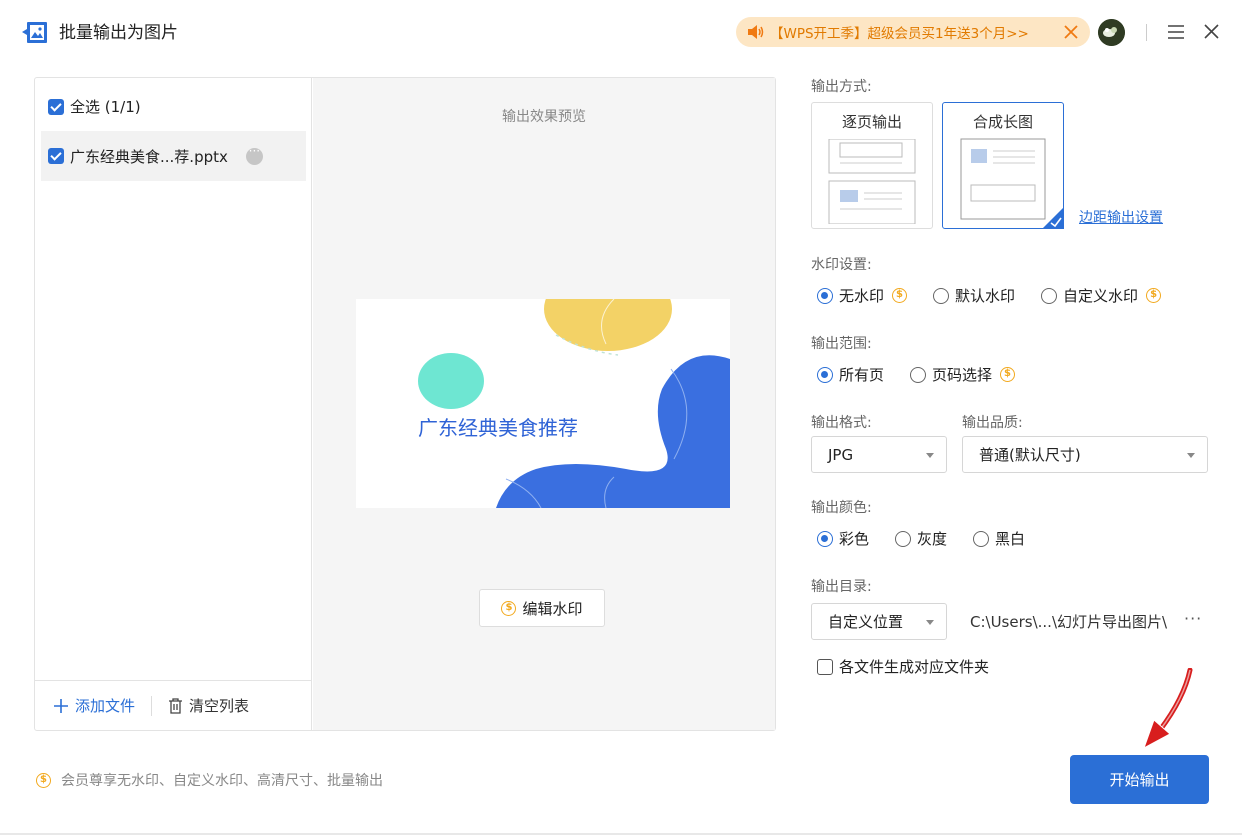  I want to click on start-export-button: 开始输出, so click(1139, 779).